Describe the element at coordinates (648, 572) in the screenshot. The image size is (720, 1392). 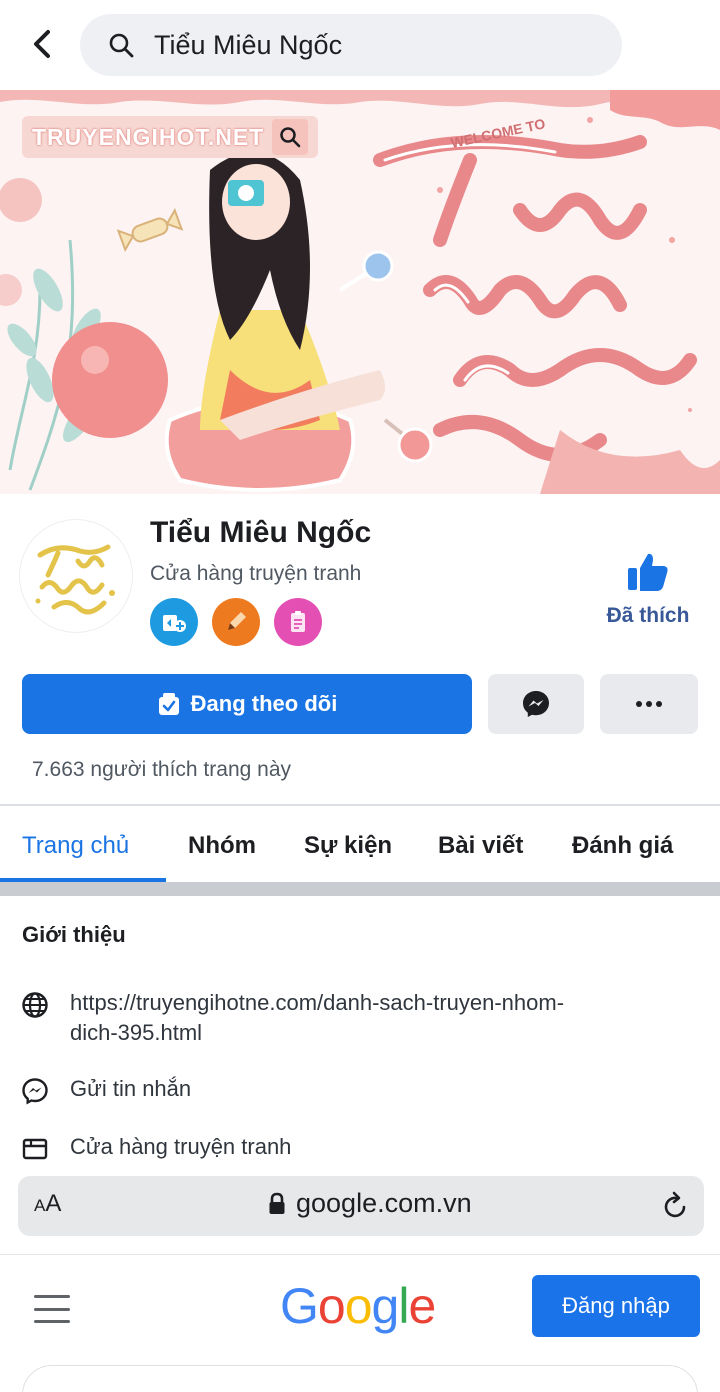
I see `thumbs-up-icon` at that location.